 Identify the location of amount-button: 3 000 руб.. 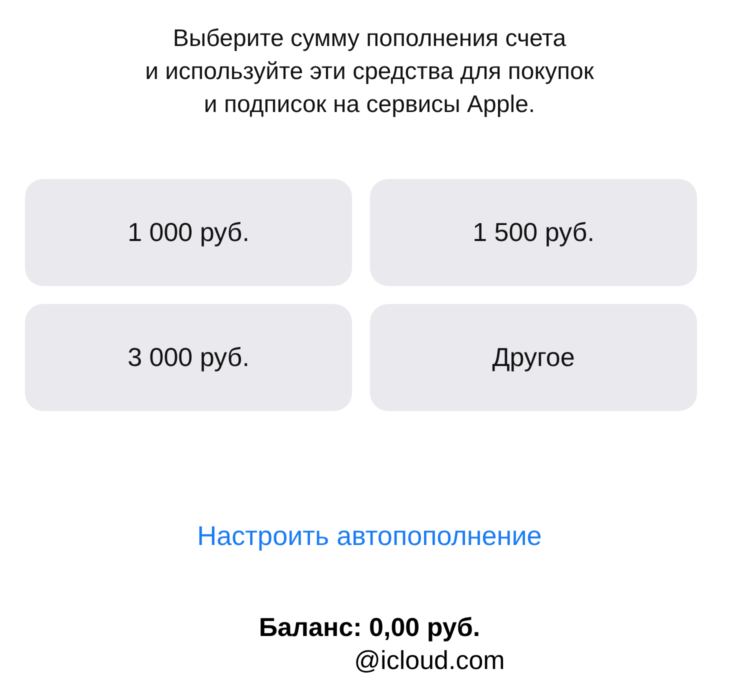
(188, 357).